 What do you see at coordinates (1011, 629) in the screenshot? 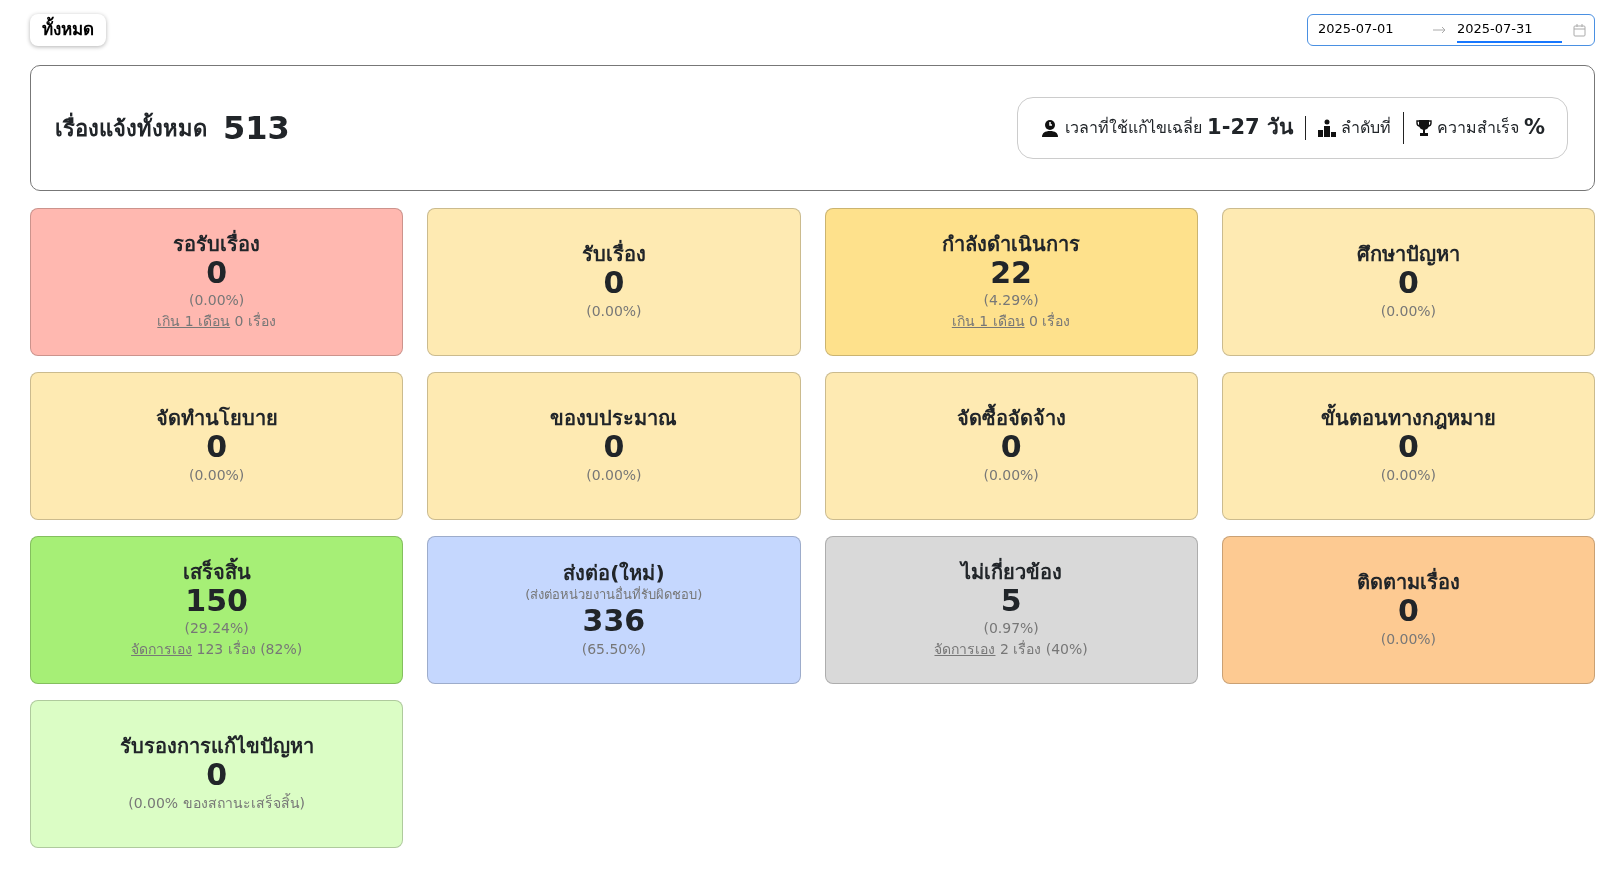
I see `card-percent: (0.97%)` at bounding box center [1011, 629].